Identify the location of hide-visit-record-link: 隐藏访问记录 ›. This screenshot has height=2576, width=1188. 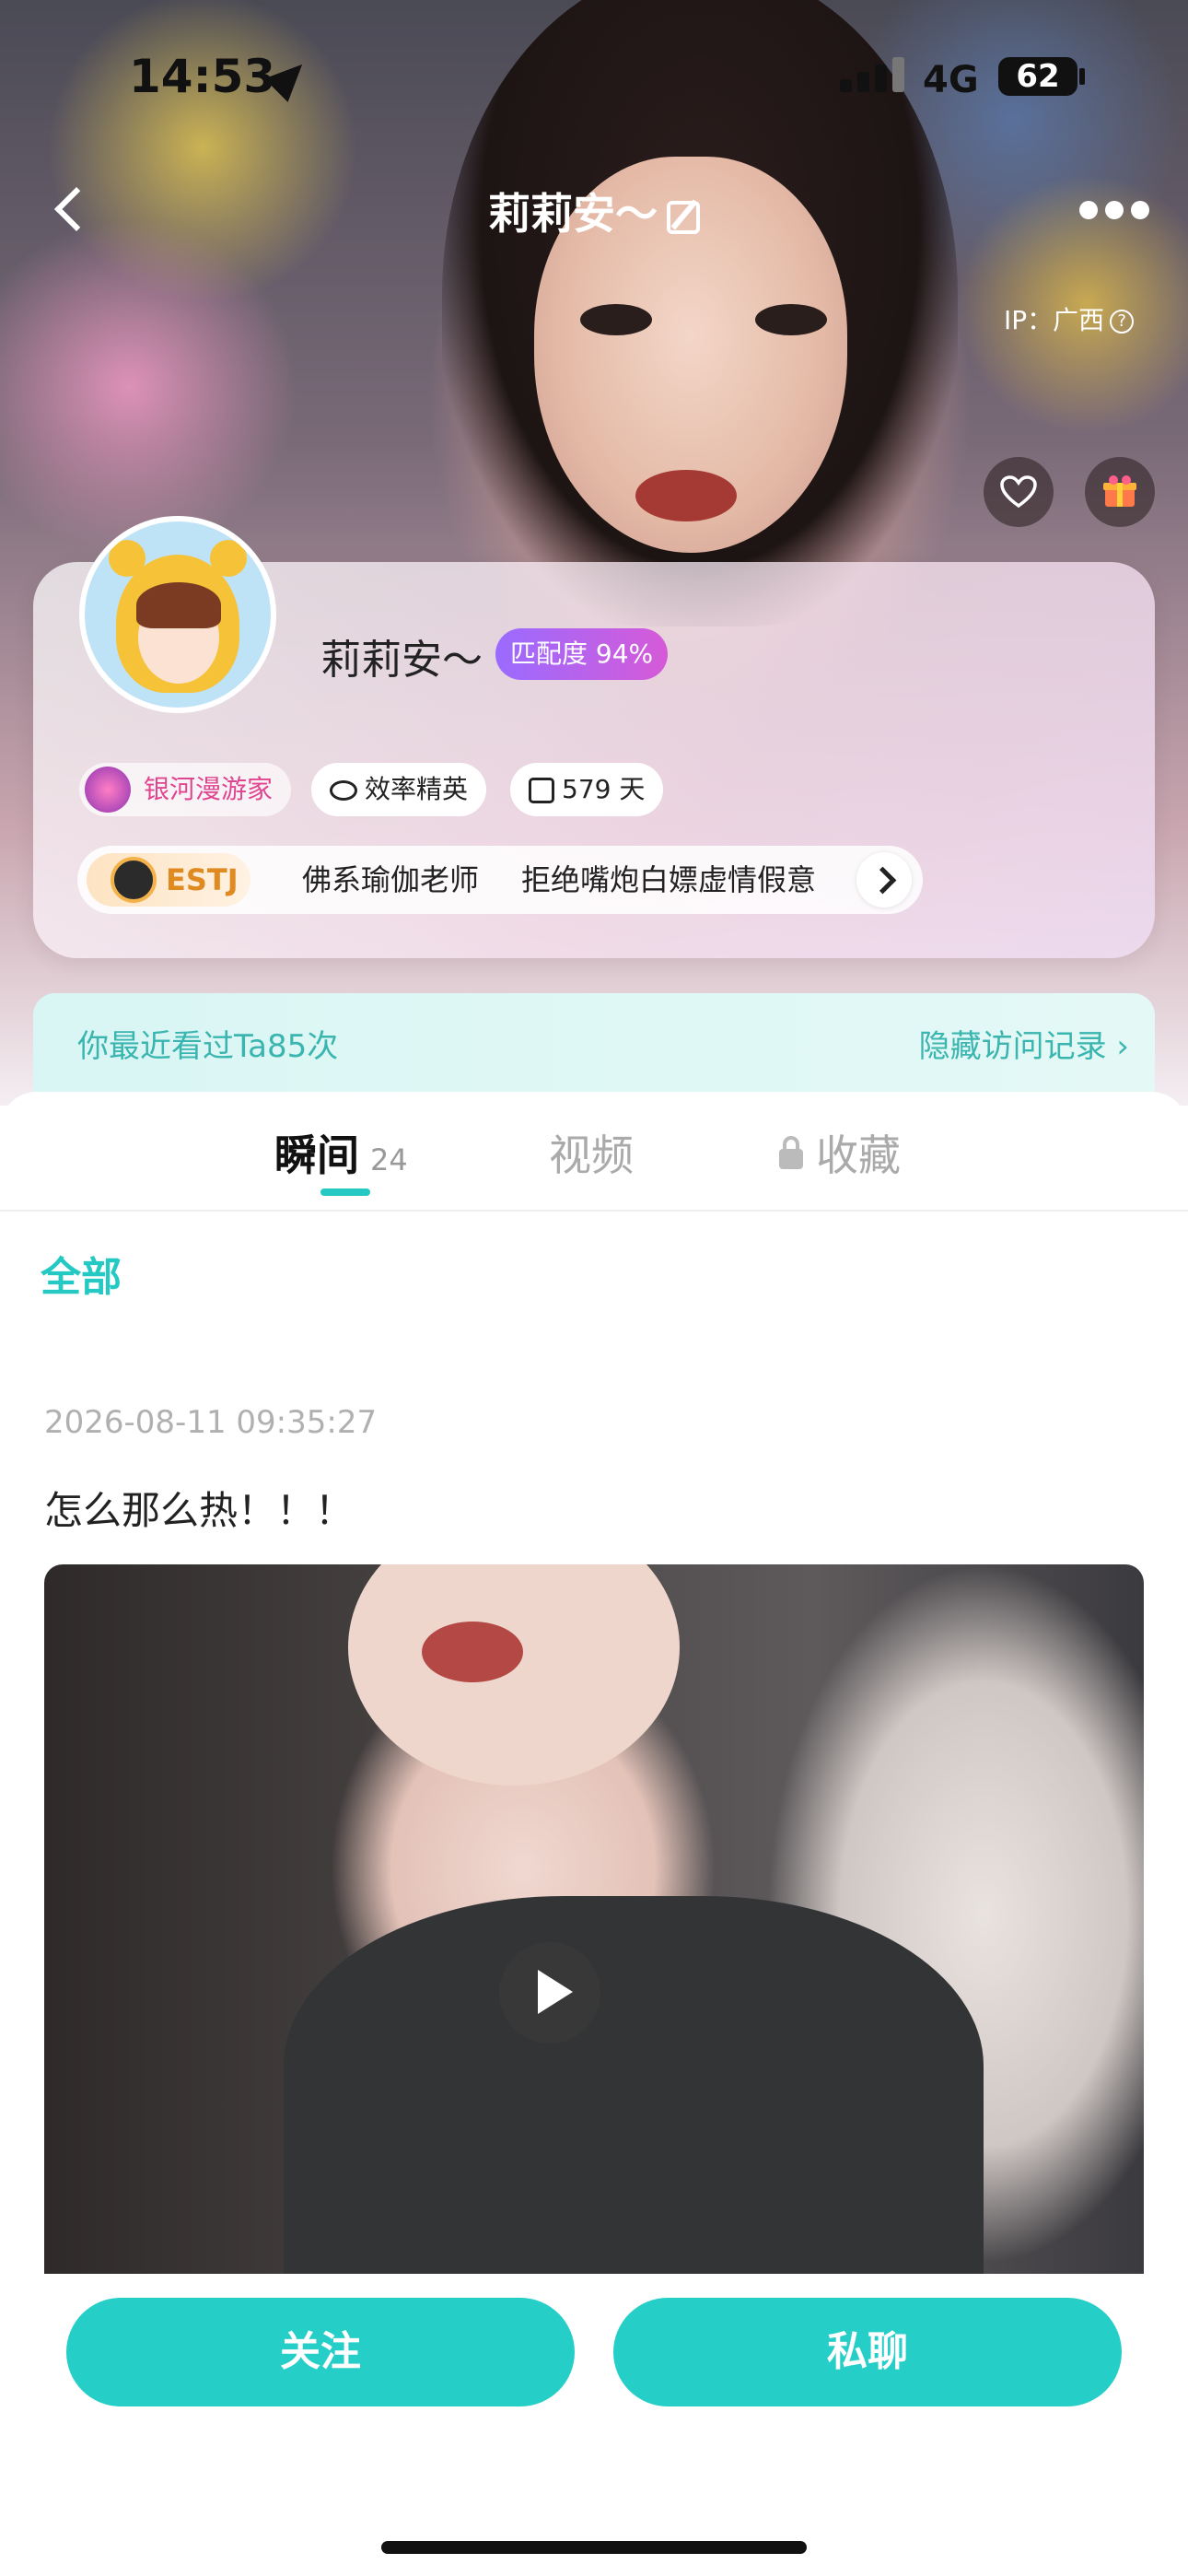
(1024, 1043).